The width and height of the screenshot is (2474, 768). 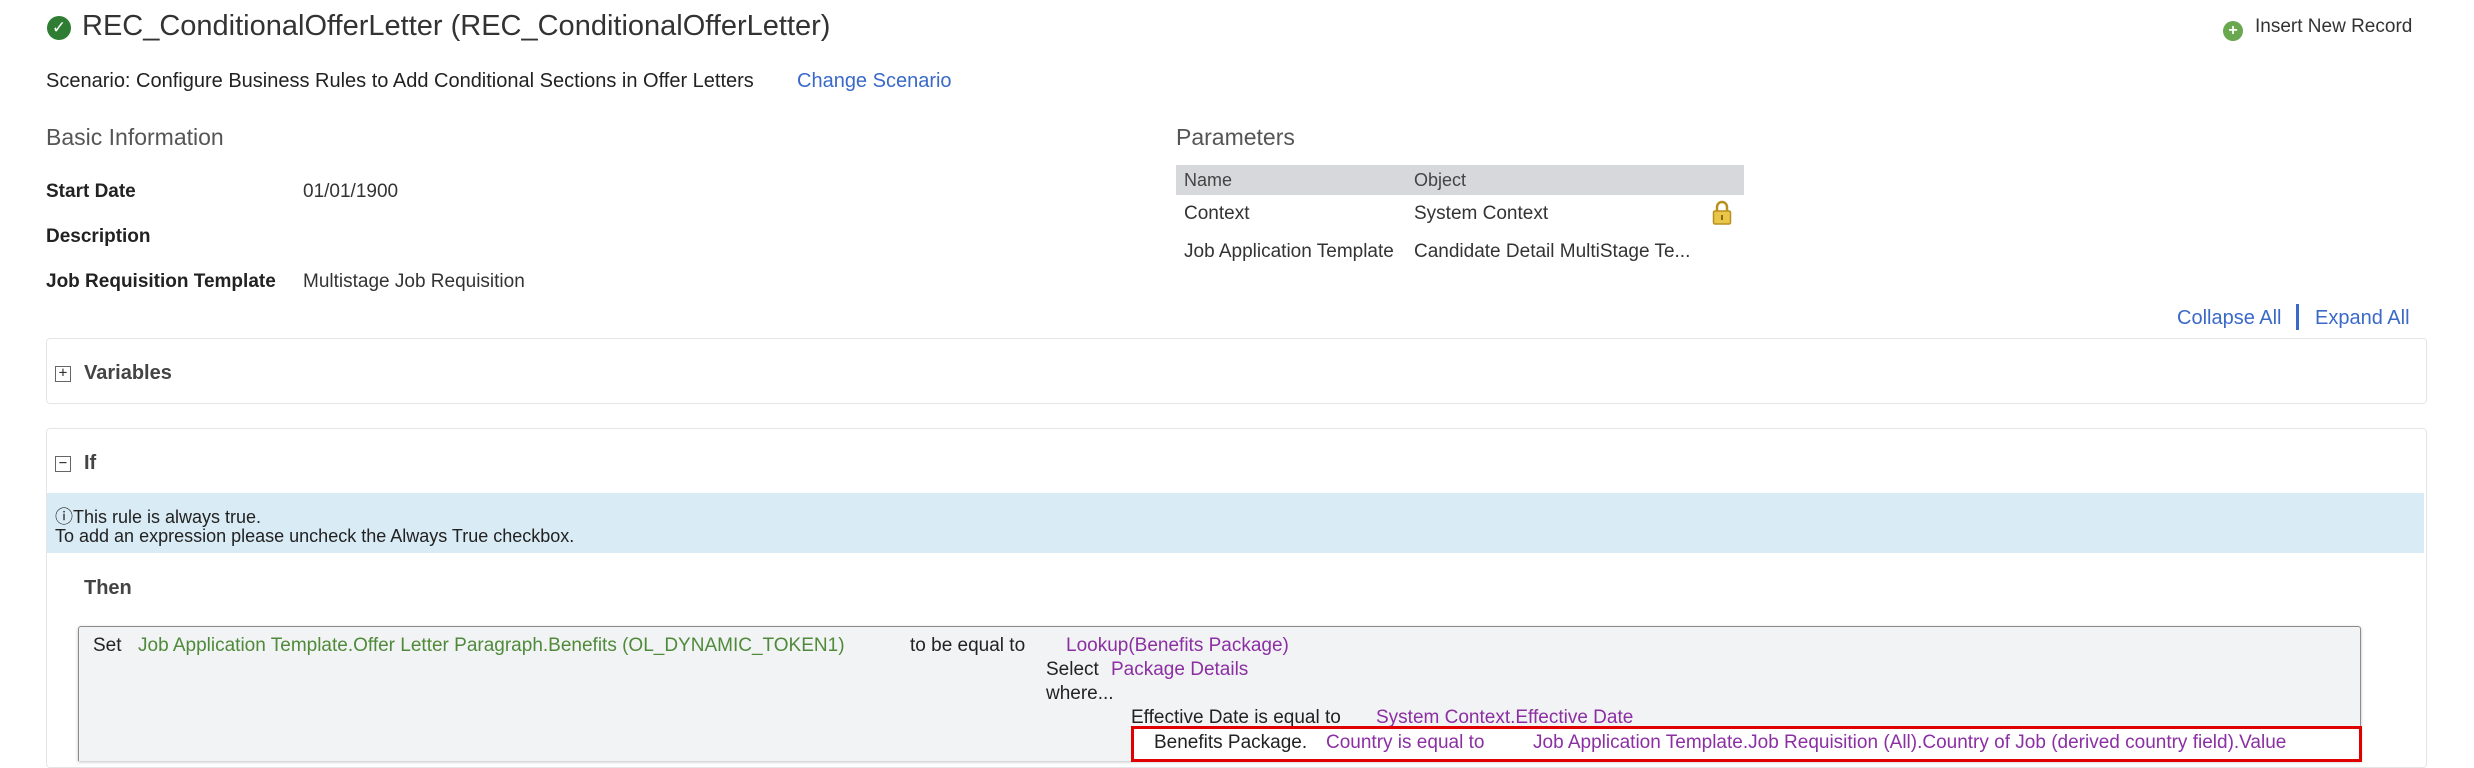 What do you see at coordinates (414, 281) in the screenshot?
I see `job-requisition-template-value: Multistage Job Requisition` at bounding box center [414, 281].